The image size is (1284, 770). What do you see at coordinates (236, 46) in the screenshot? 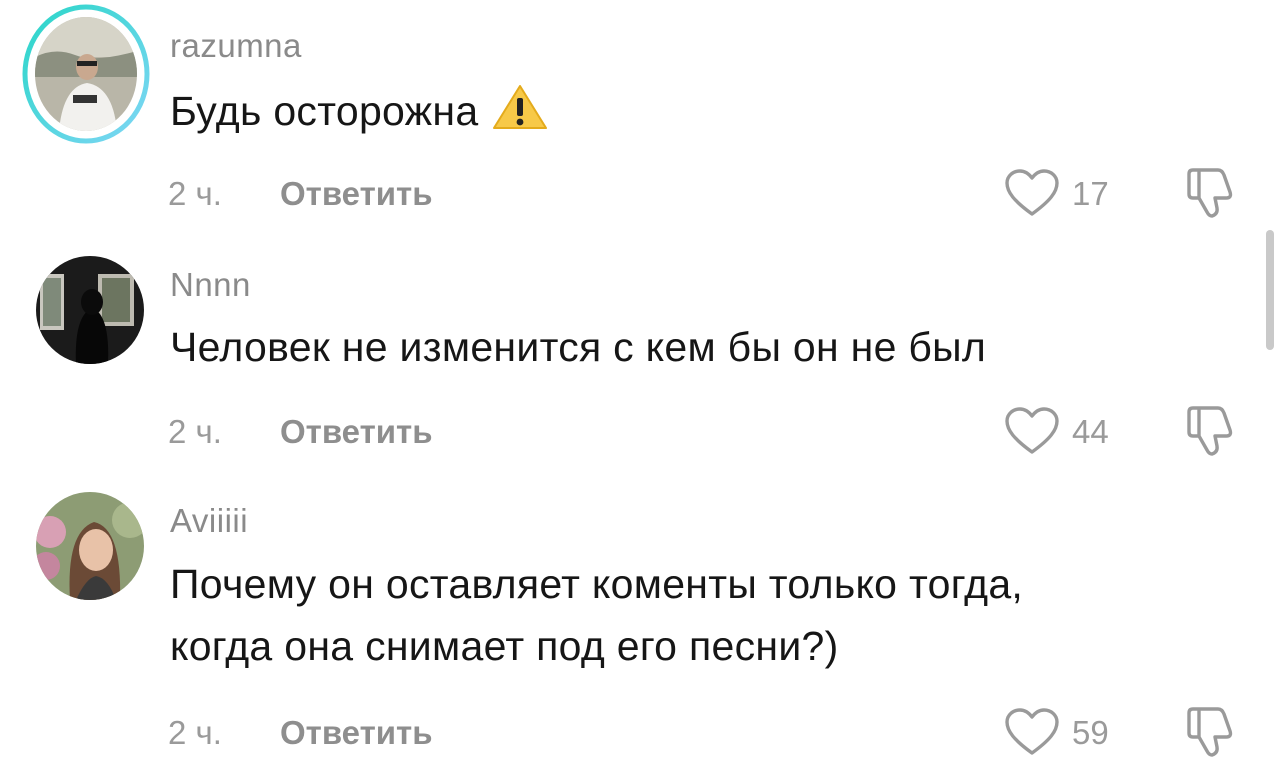
I see `comment-username: razumna` at bounding box center [236, 46].